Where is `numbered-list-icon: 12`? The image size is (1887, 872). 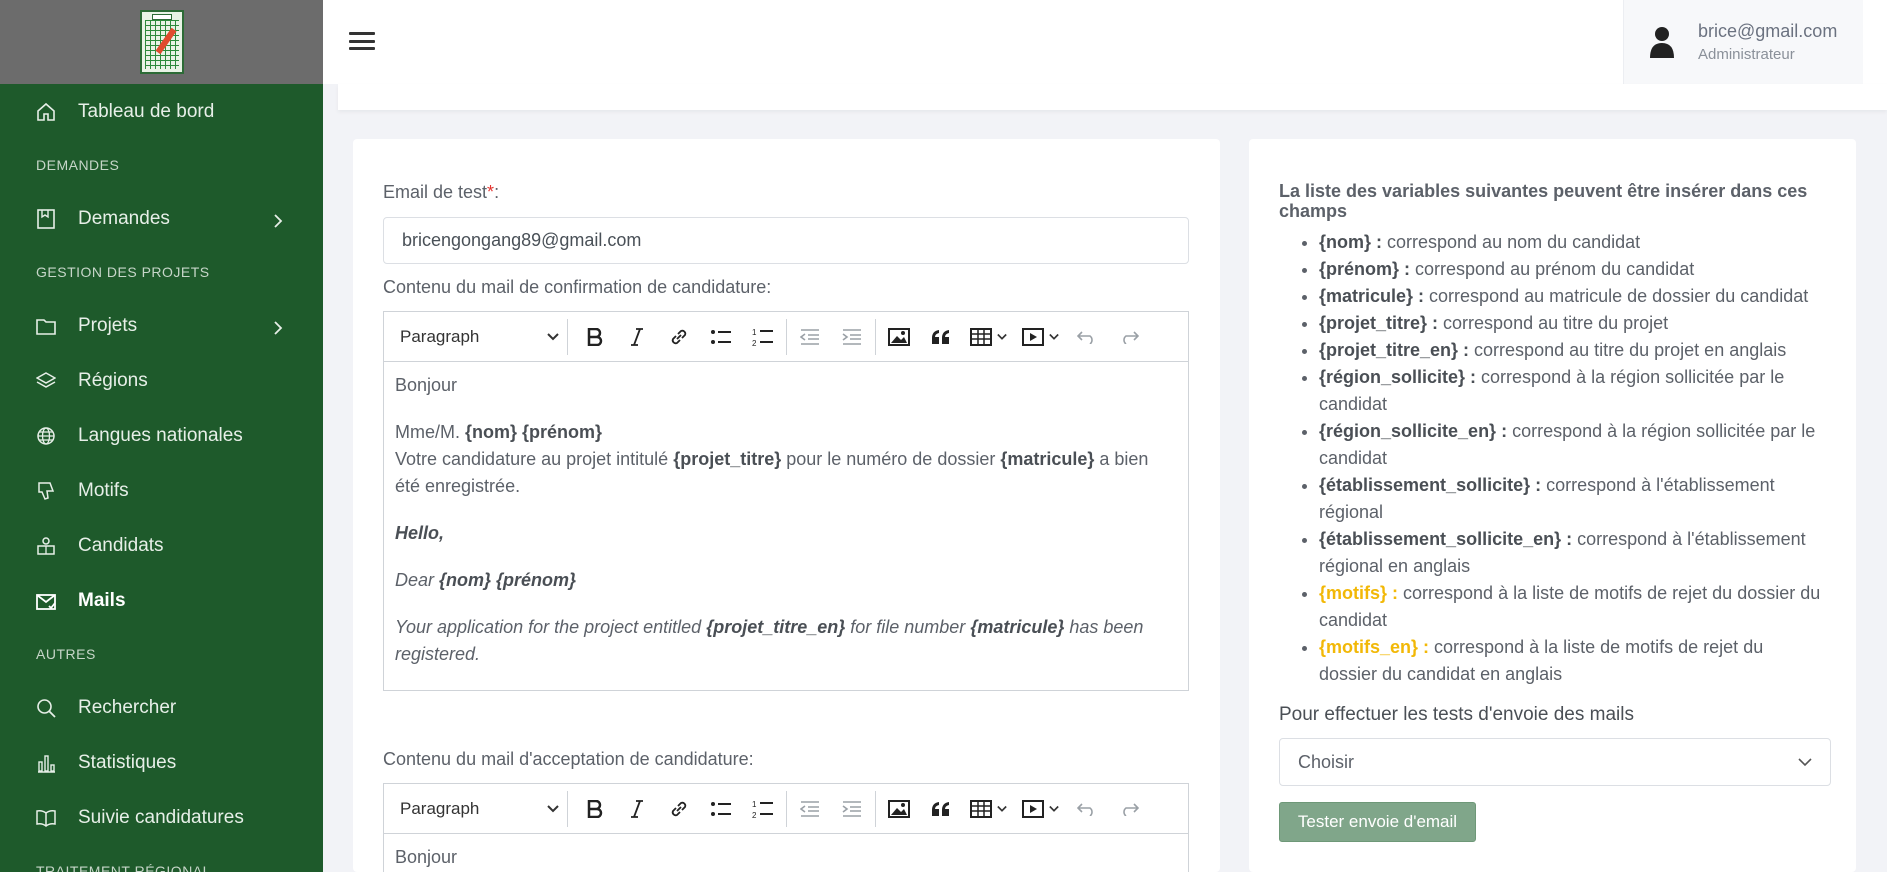 numbered-list-icon: 12 is located at coordinates (762, 337).